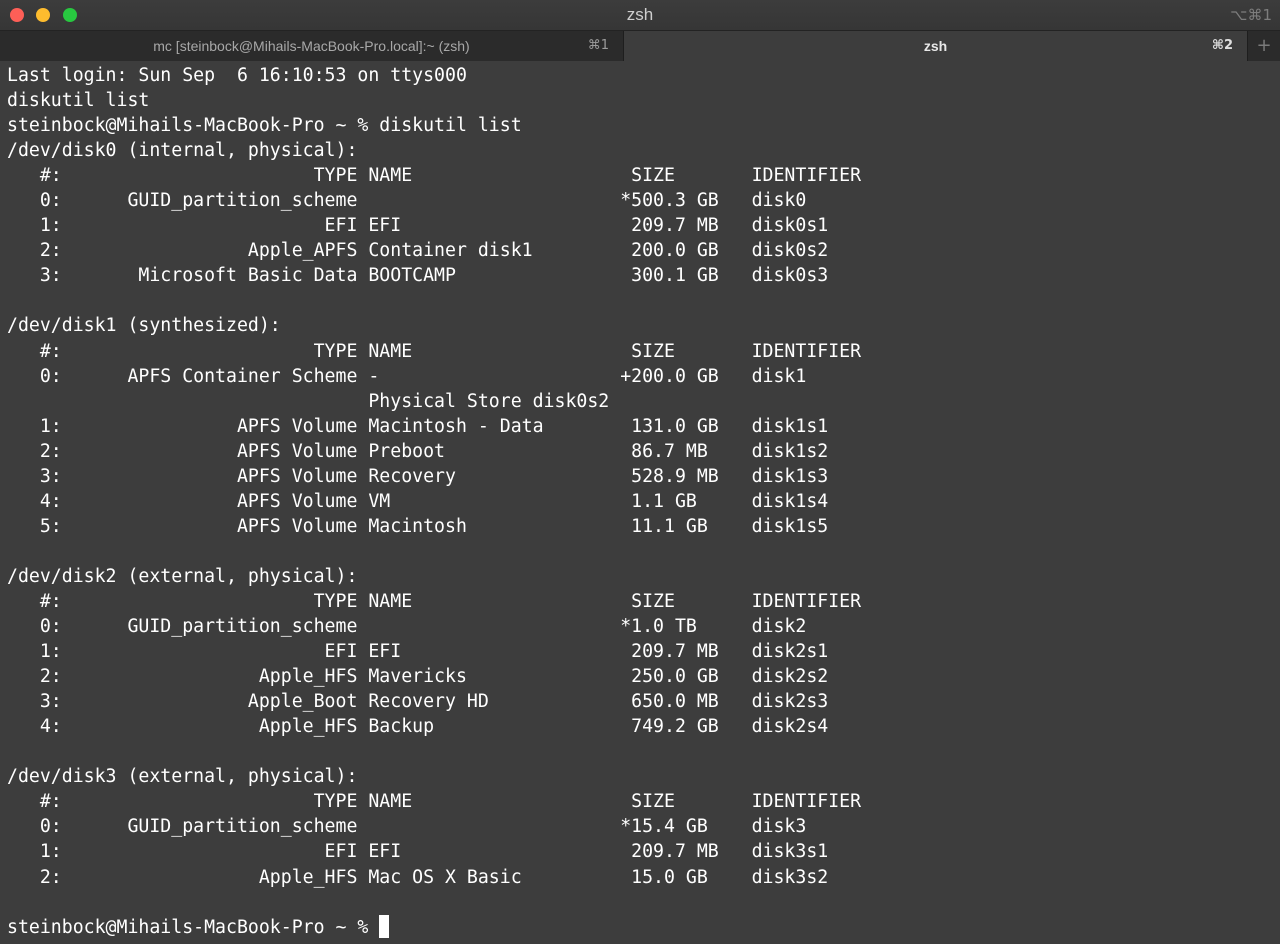  Describe the element at coordinates (1222, 45) in the screenshot. I see `tab-shortcut: ⌘2` at that location.